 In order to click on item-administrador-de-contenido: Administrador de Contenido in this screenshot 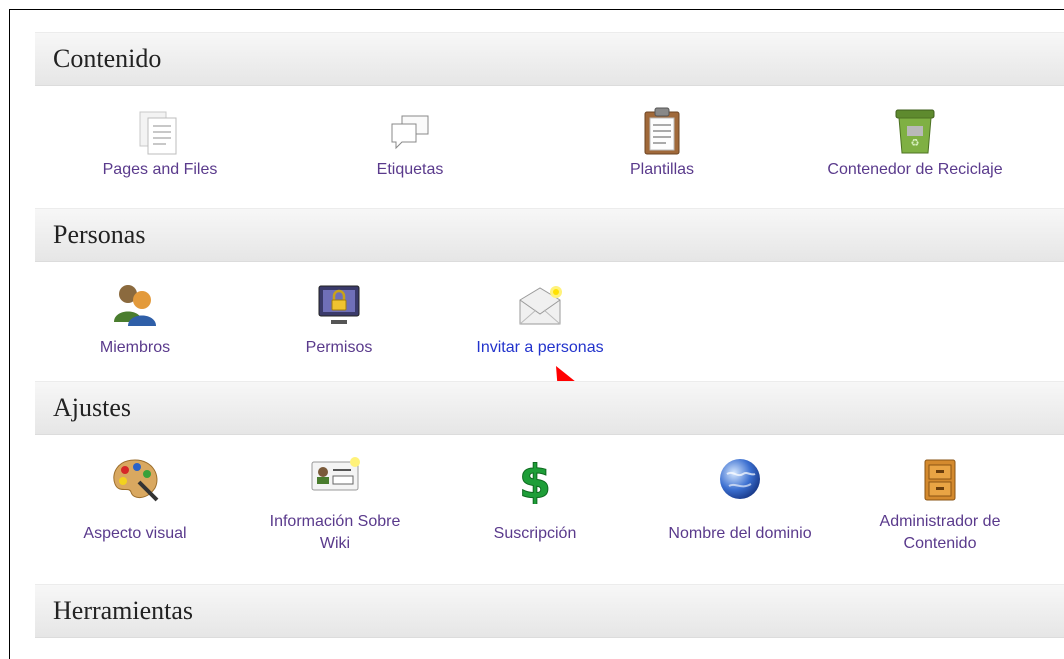, I will do `click(940, 506)`.